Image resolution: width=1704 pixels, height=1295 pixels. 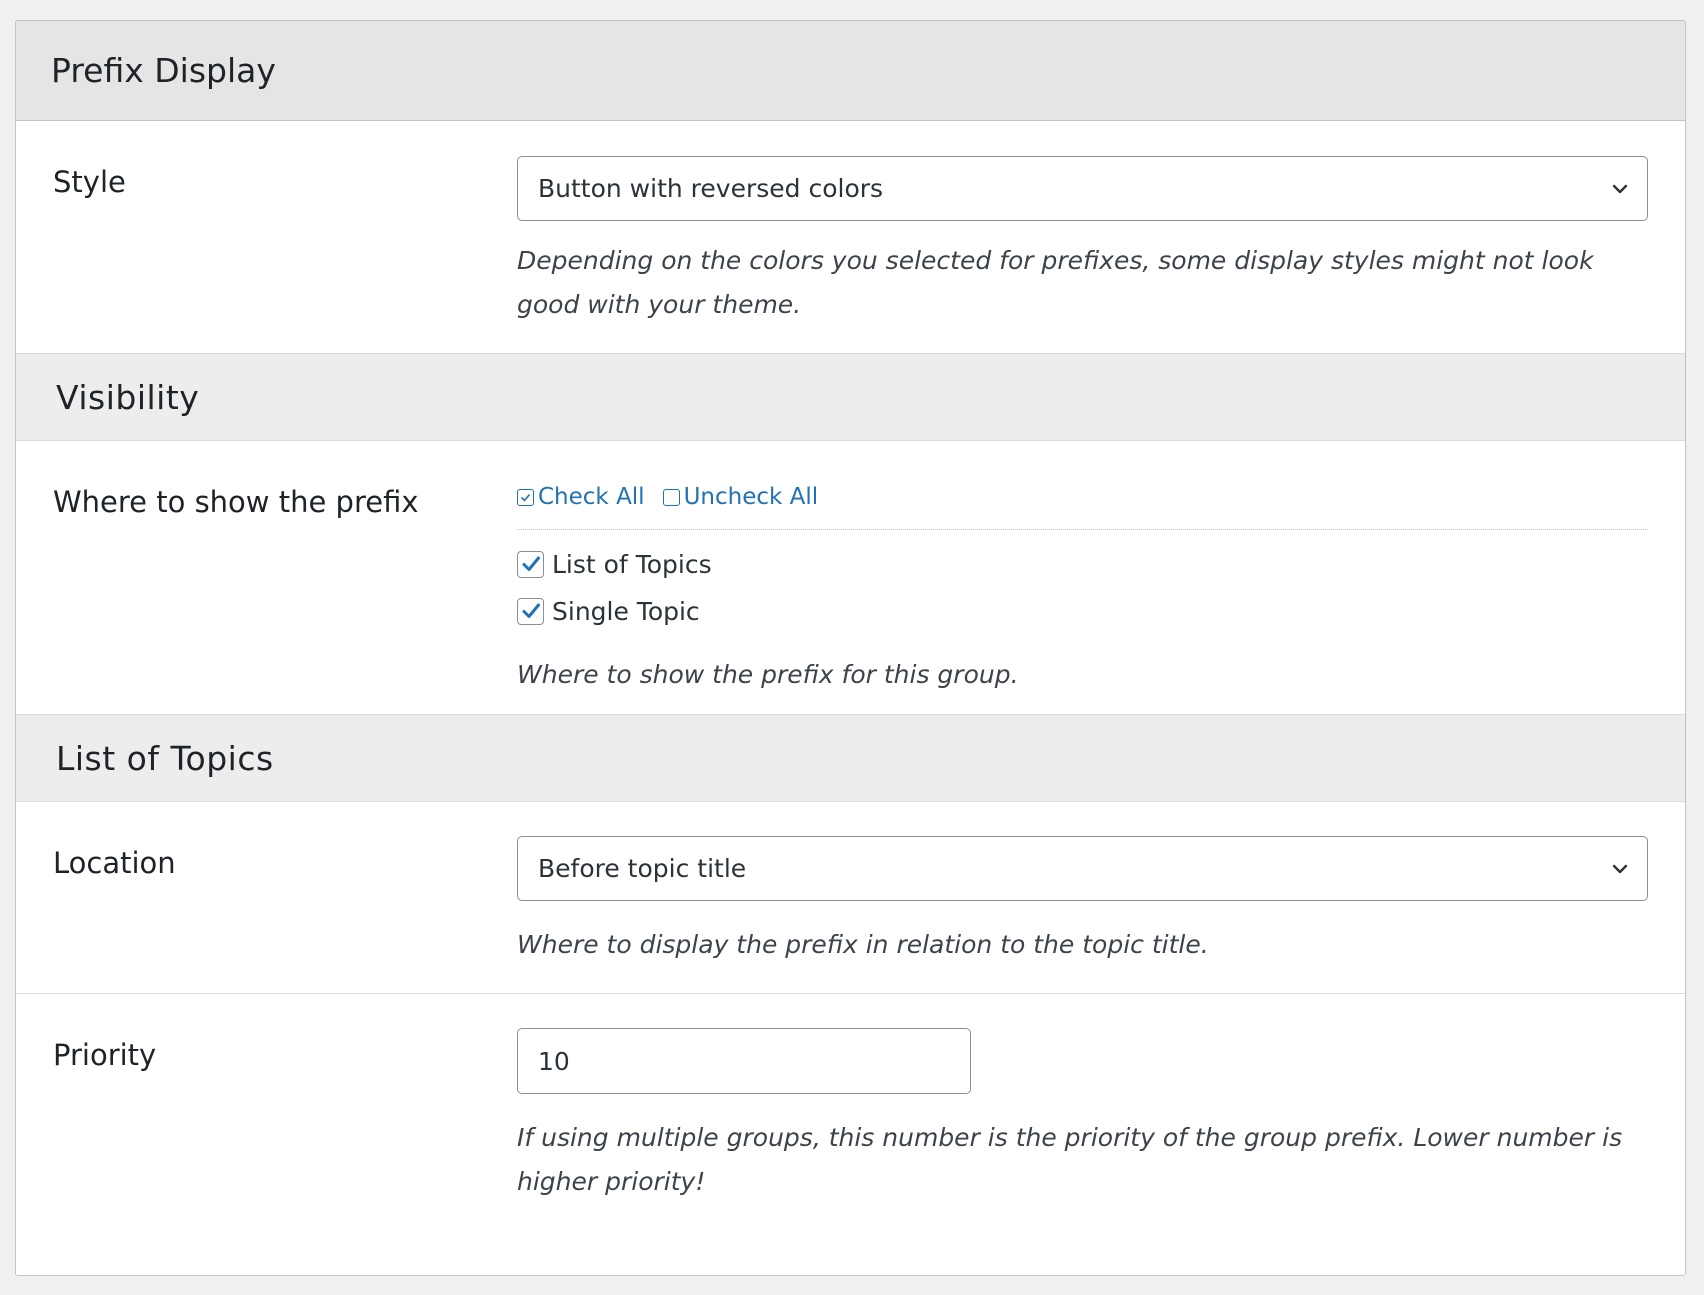 I want to click on style-select-value: Button with reversed colors, so click(x=711, y=188).